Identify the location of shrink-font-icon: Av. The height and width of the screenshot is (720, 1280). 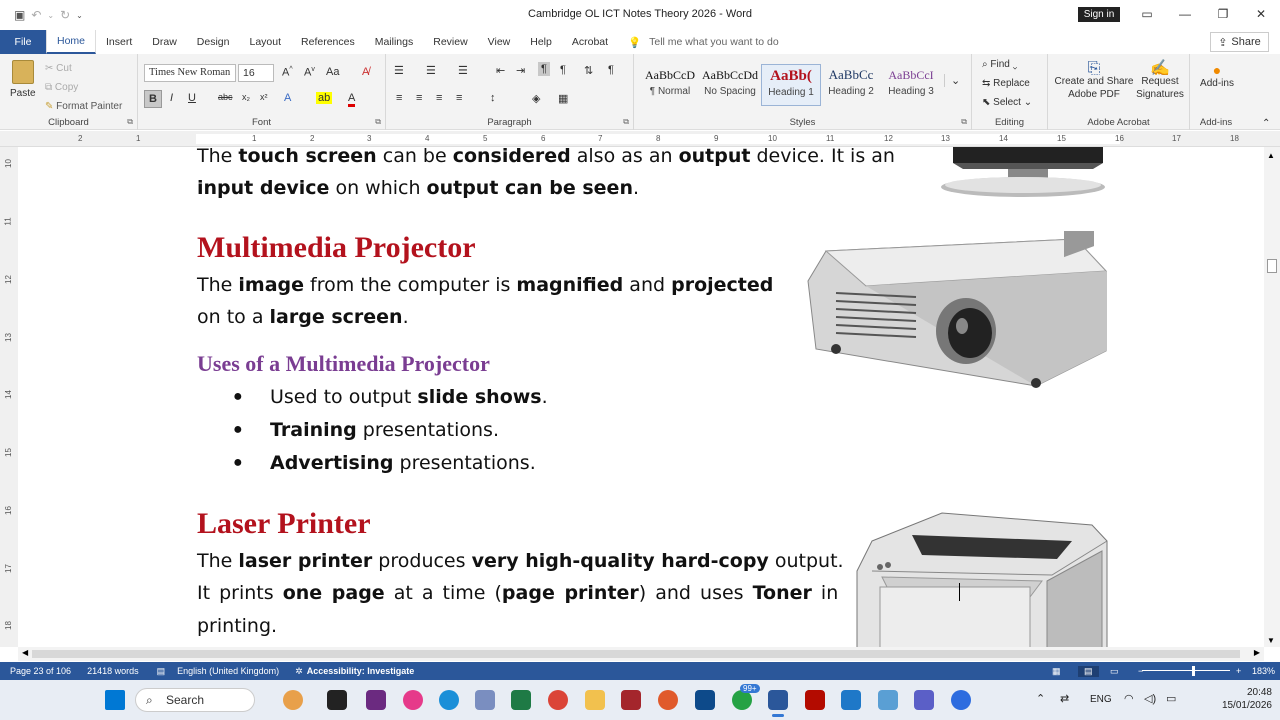
(309, 72).